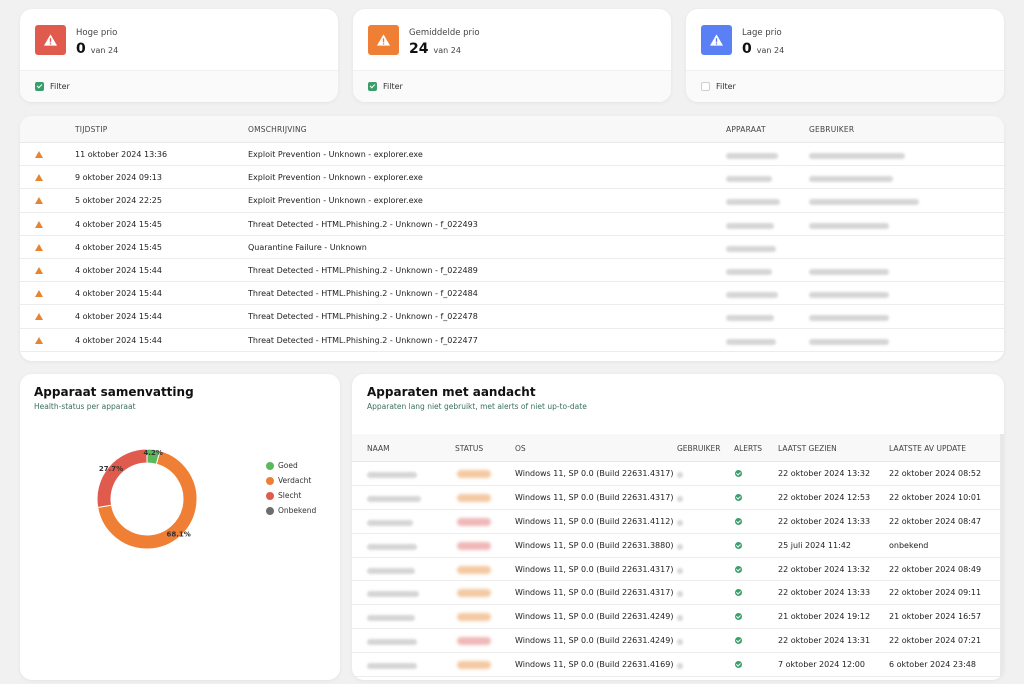 The height and width of the screenshot is (684, 1024). Describe the element at coordinates (935, 497) in the screenshot. I see `device-last-av-update: 22 oktober 2024 10:01` at that location.